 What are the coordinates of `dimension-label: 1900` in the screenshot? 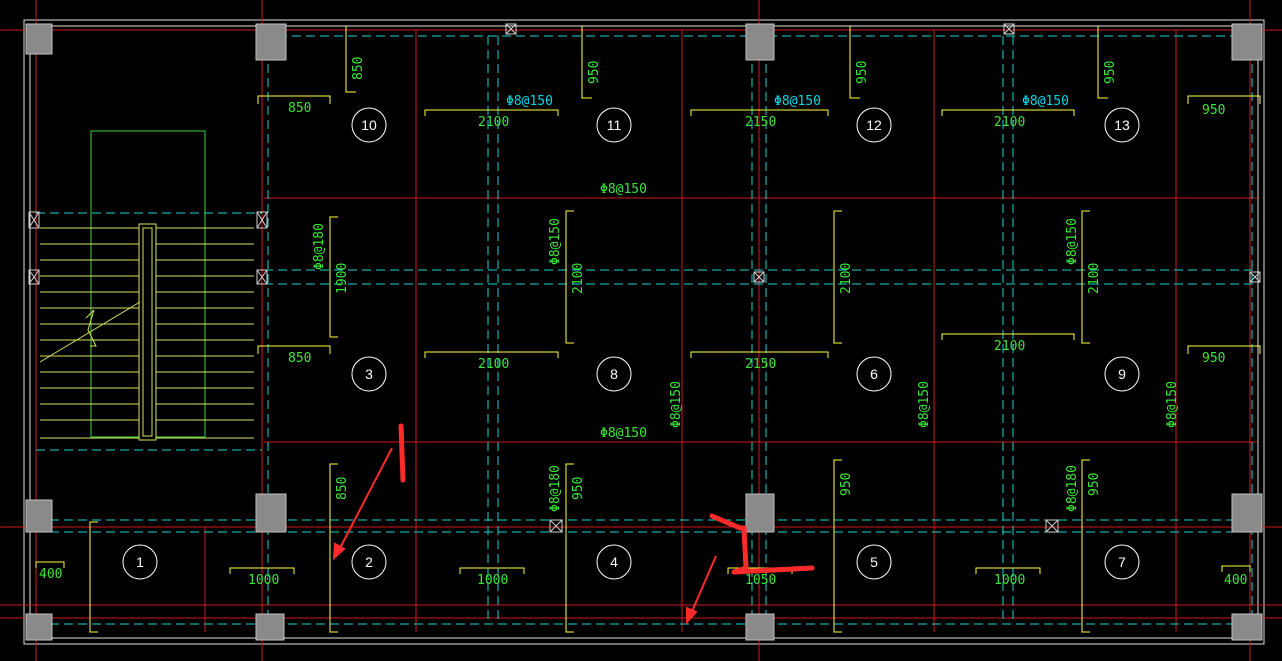 It's located at (342, 278).